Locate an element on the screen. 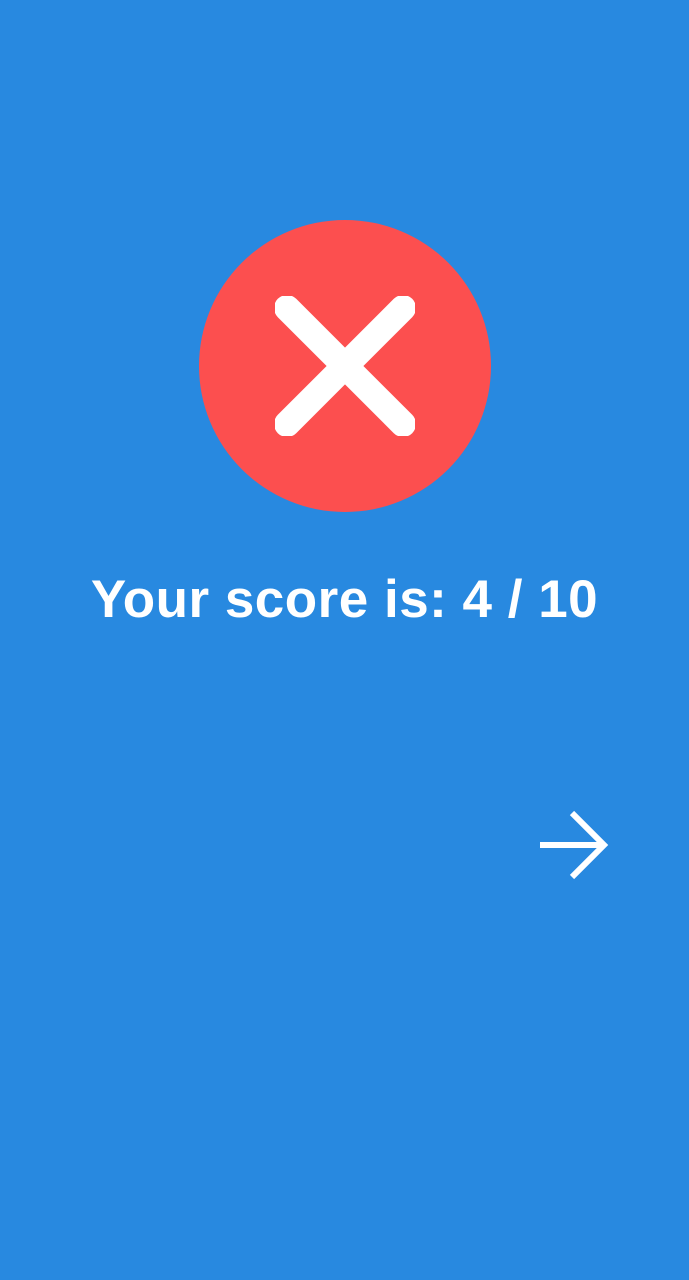 Image resolution: width=689 pixels, height=1280 pixels. arrow-right-icon is located at coordinates (574, 845).